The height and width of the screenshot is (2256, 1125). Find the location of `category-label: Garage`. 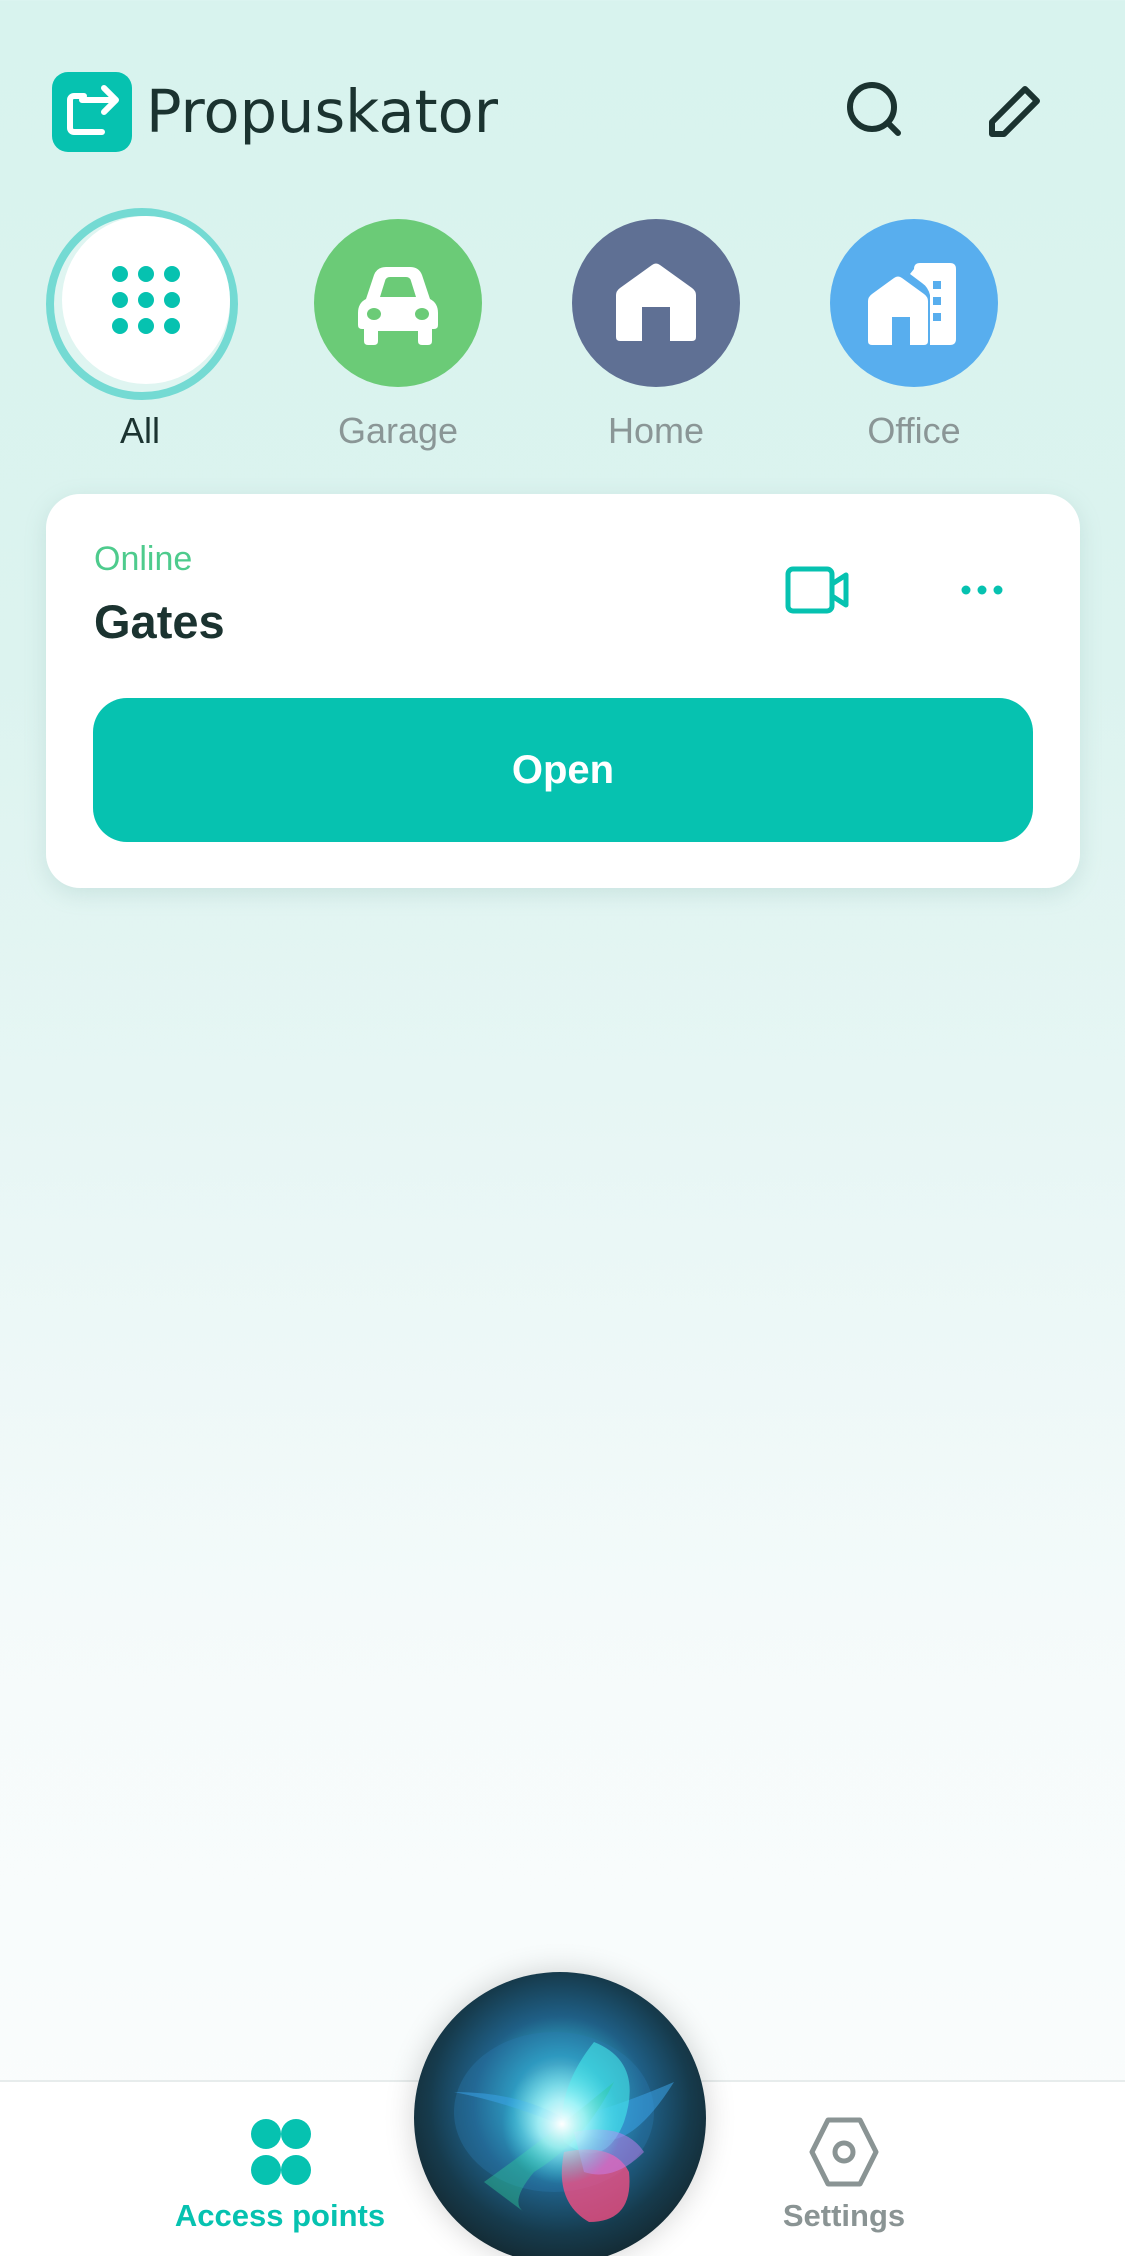

category-label: Garage is located at coordinates (398, 430).